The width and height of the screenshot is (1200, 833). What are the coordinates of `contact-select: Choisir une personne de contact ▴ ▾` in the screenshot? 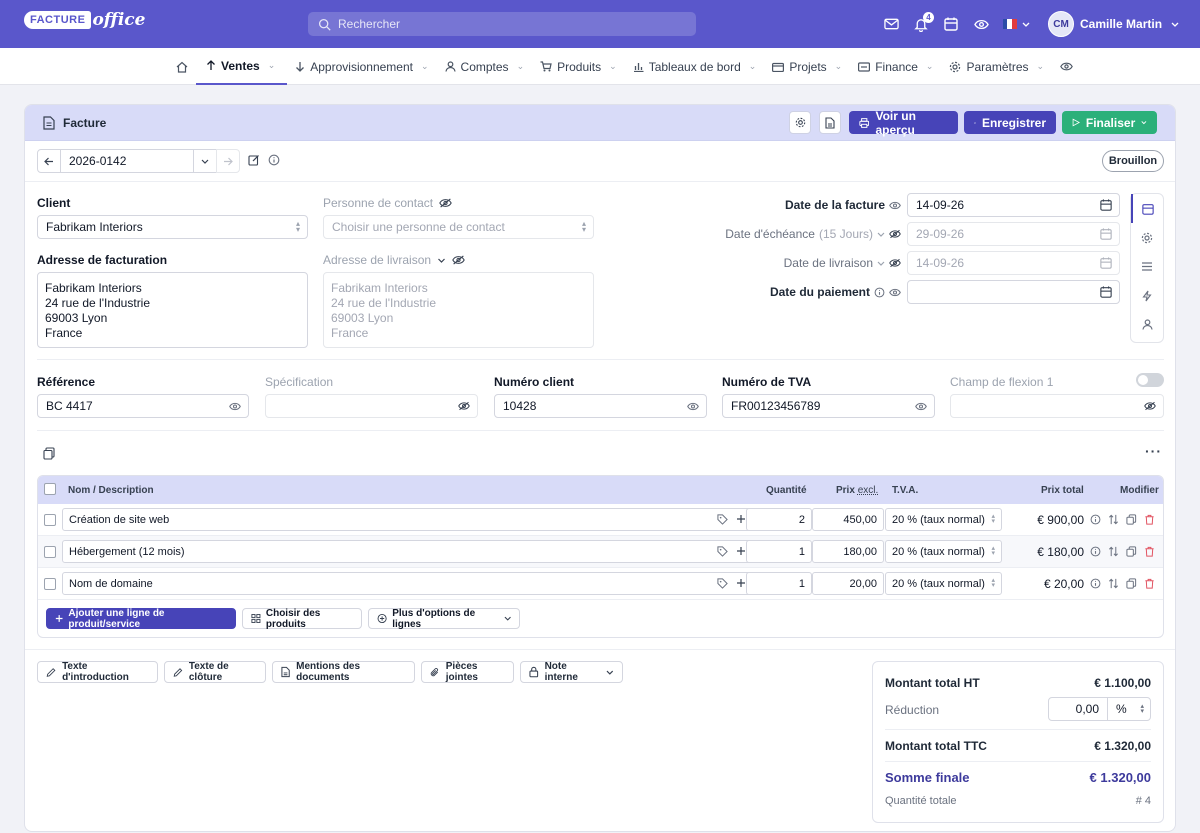 It's located at (458, 227).